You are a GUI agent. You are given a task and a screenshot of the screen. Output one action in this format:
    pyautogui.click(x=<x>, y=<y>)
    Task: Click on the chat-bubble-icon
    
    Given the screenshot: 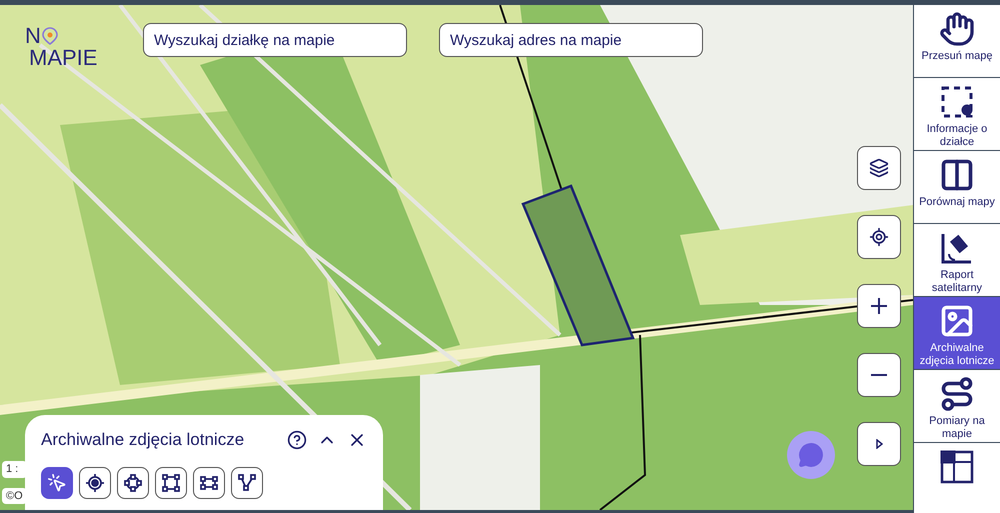 What is the action you would take?
    pyautogui.click(x=811, y=455)
    